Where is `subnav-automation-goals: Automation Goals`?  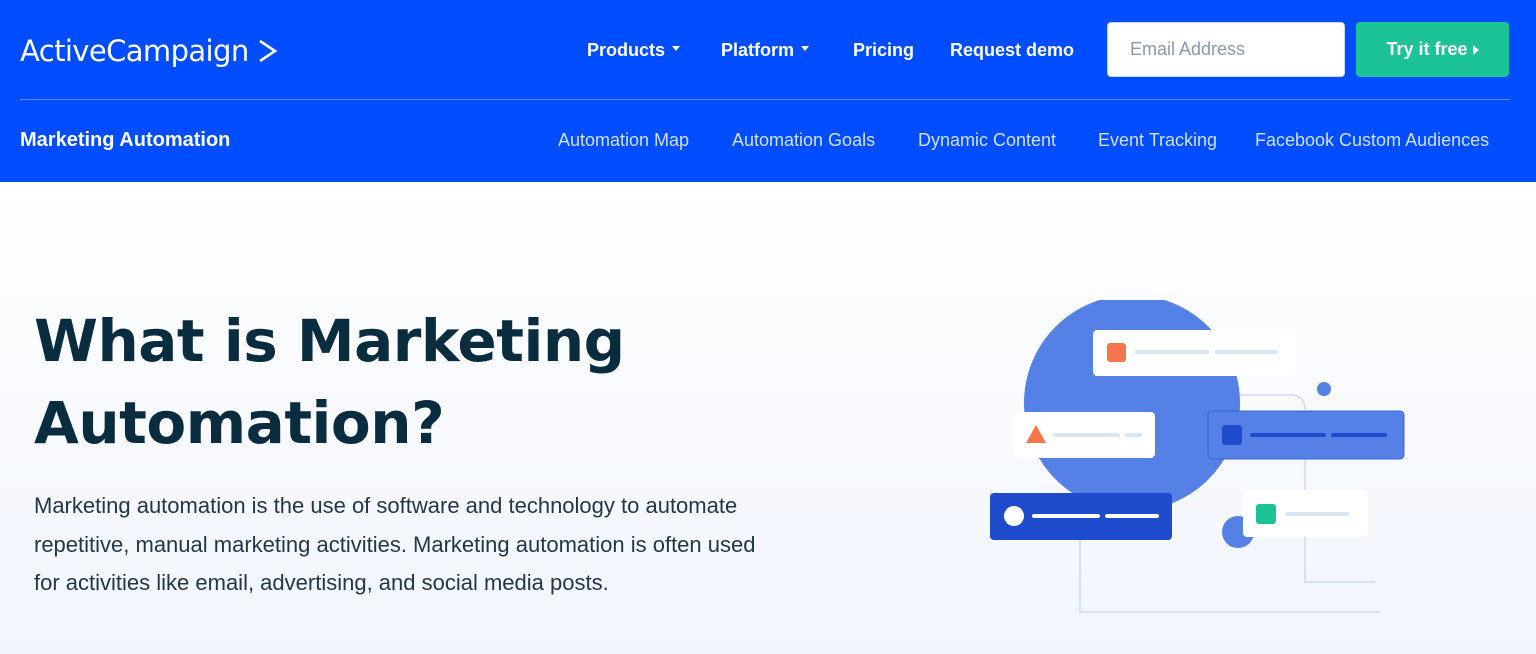
subnav-automation-goals: Automation Goals is located at coordinates (803, 140).